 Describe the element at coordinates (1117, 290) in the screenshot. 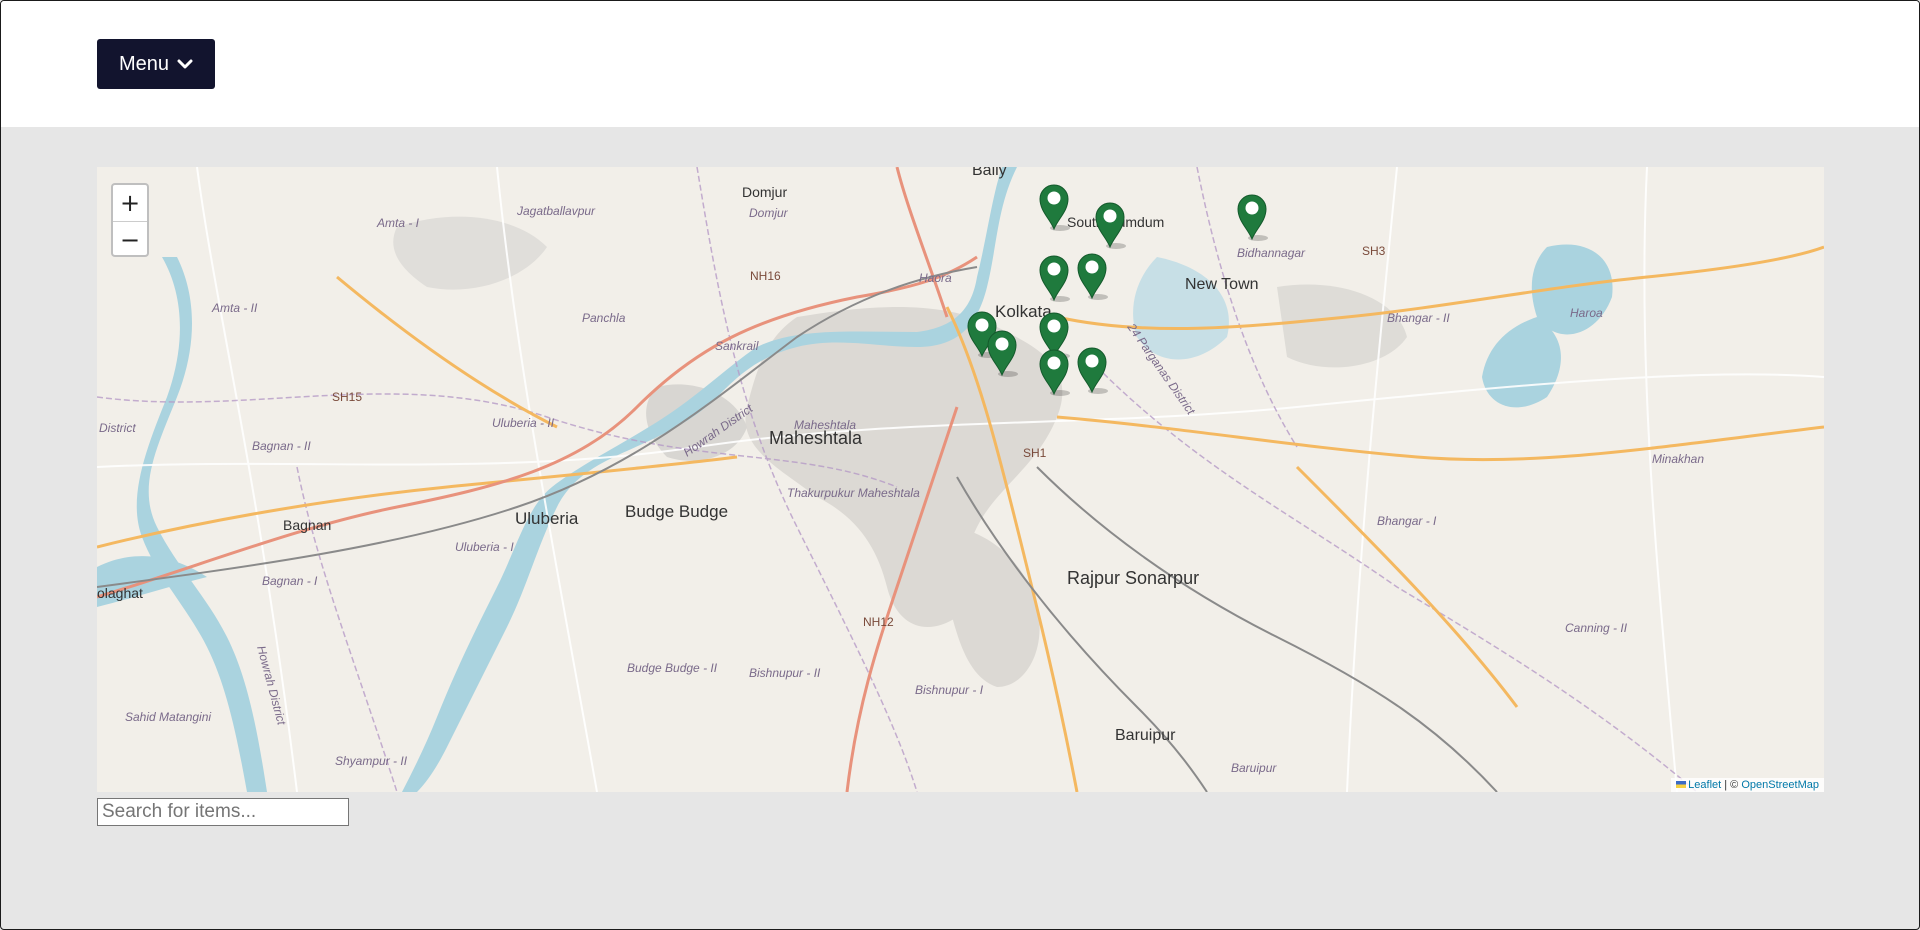

I see `marker-layer` at that location.